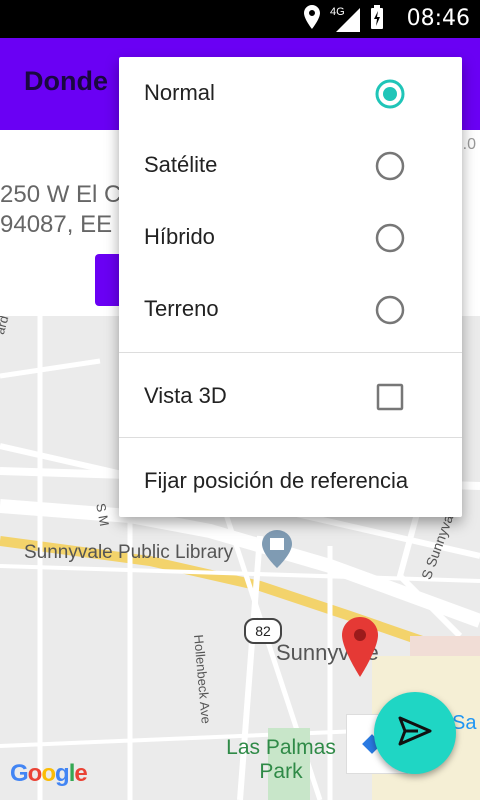 The image size is (480, 800). What do you see at coordinates (185, 395) in the screenshot?
I see `menu-item-label: Vista 3D` at bounding box center [185, 395].